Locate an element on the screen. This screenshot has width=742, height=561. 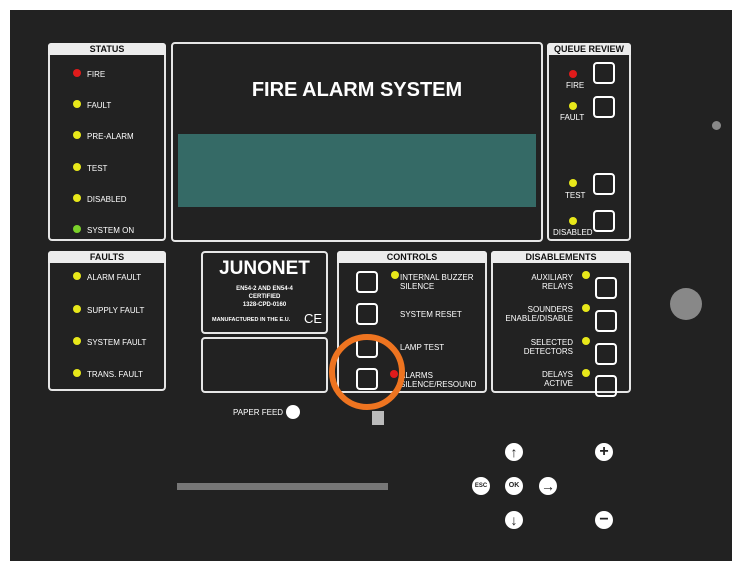
status-system-on-label: SYSTEM ON is located at coordinates (111, 230).